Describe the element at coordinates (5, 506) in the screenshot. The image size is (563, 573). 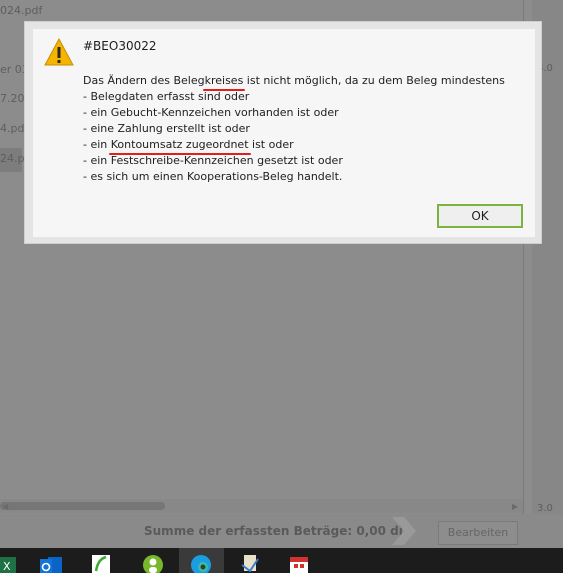
I see `scroll-left-icon: ◀` at that location.